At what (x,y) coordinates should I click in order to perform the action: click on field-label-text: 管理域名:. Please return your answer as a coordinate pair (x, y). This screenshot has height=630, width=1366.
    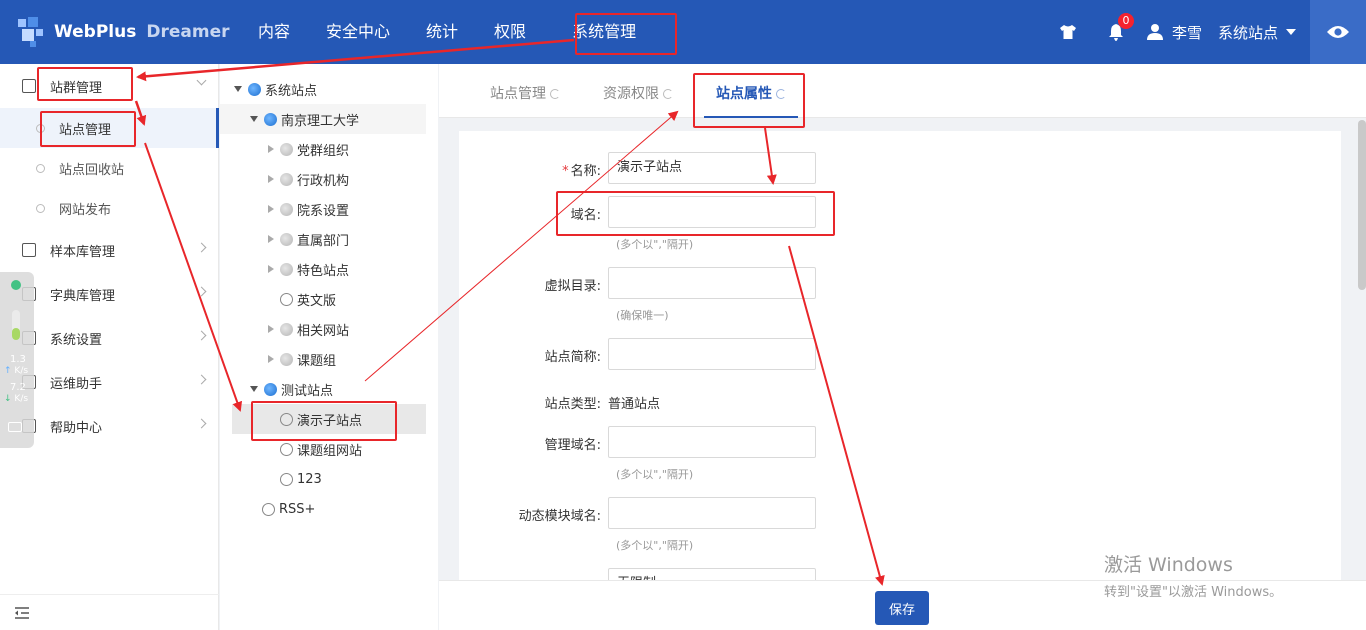
    Looking at the image, I should click on (572, 445).